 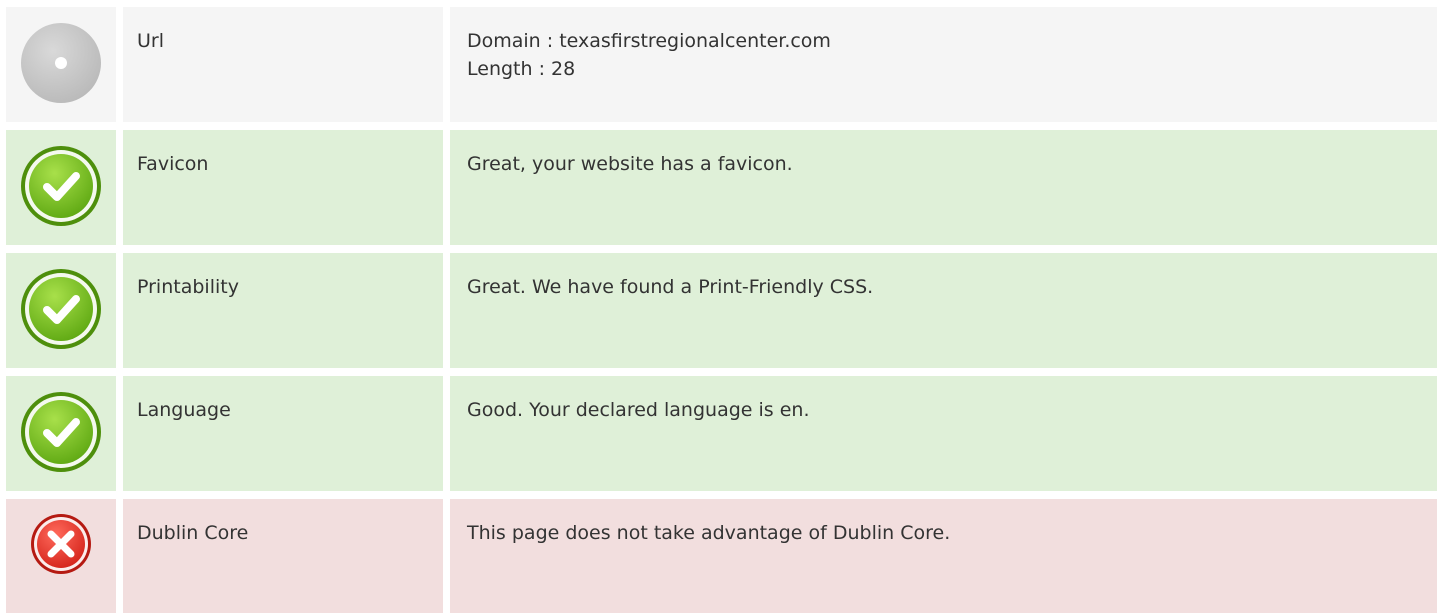 I want to click on row-label-cell: Language, so click(x=283, y=433).